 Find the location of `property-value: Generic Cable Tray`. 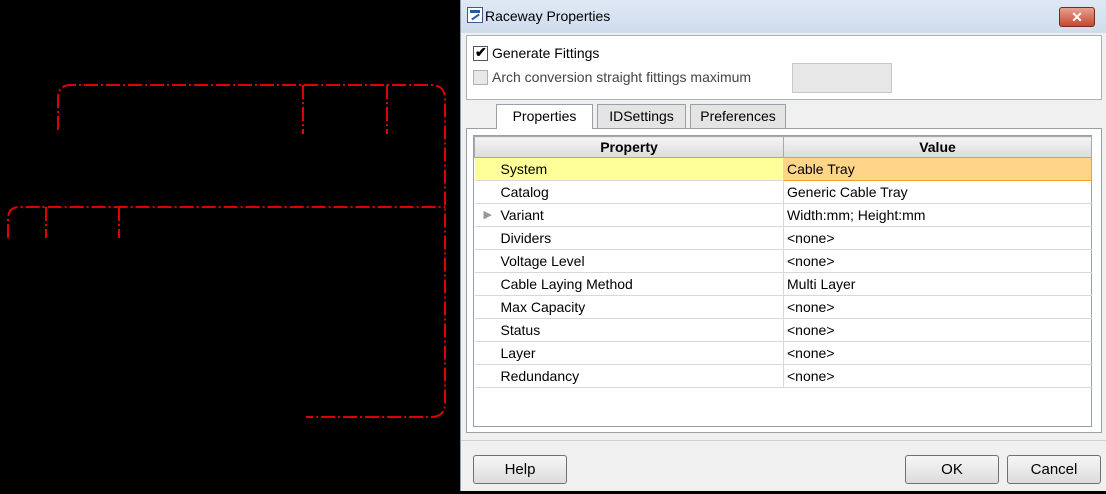

property-value: Generic Cable Tray is located at coordinates (937, 192).